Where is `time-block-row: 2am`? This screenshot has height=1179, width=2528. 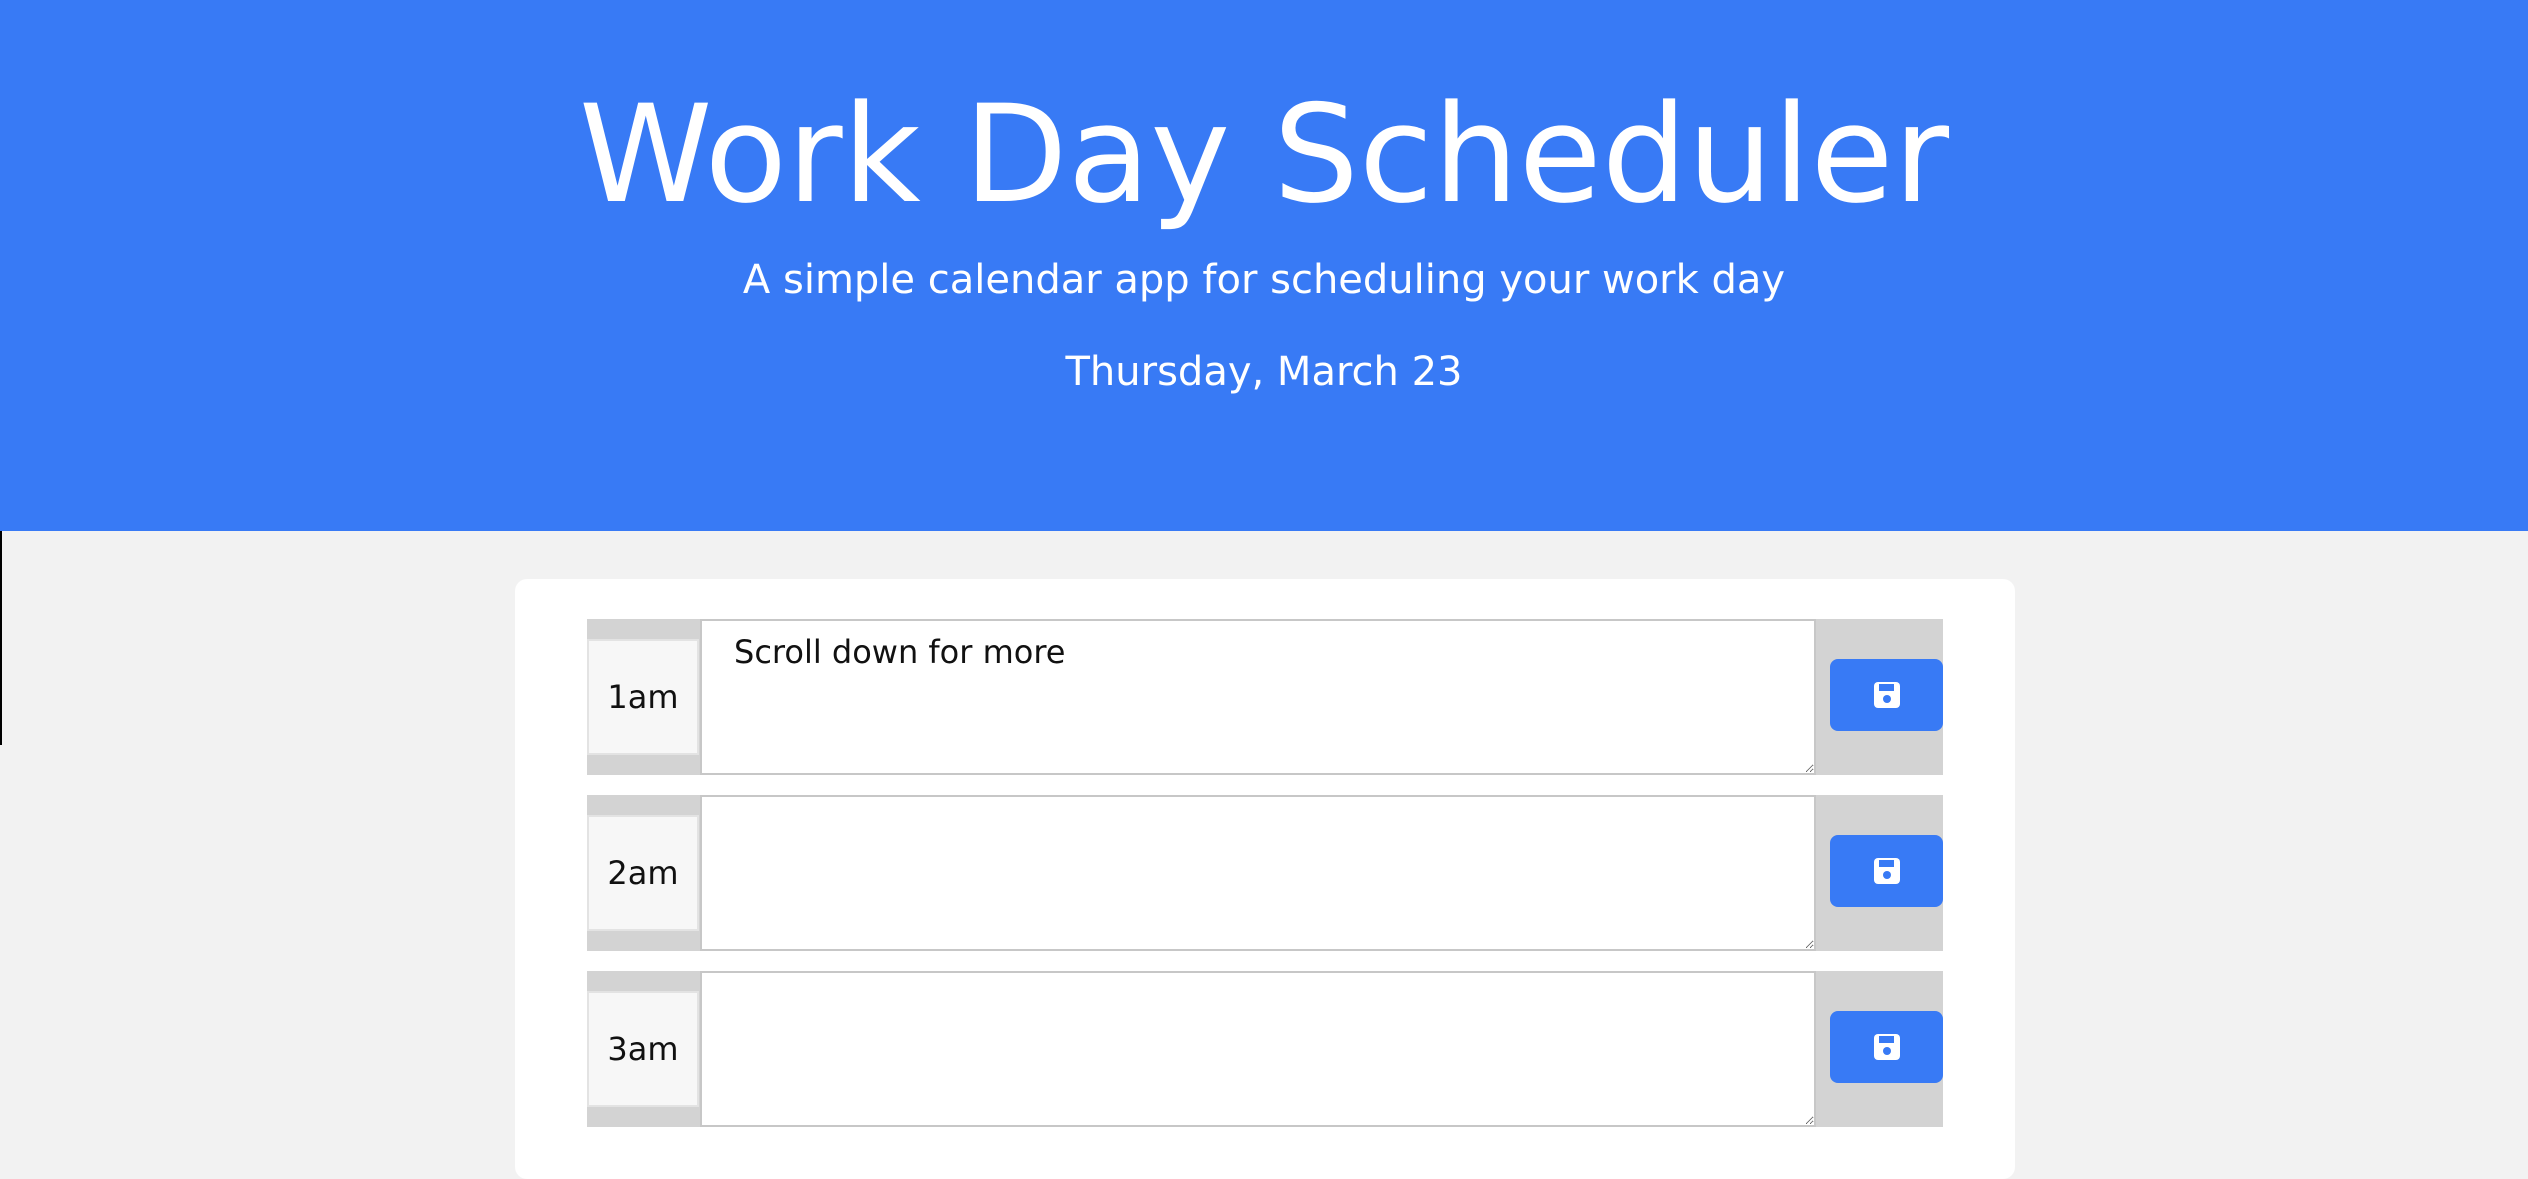 time-block-row: 2am is located at coordinates (1265, 873).